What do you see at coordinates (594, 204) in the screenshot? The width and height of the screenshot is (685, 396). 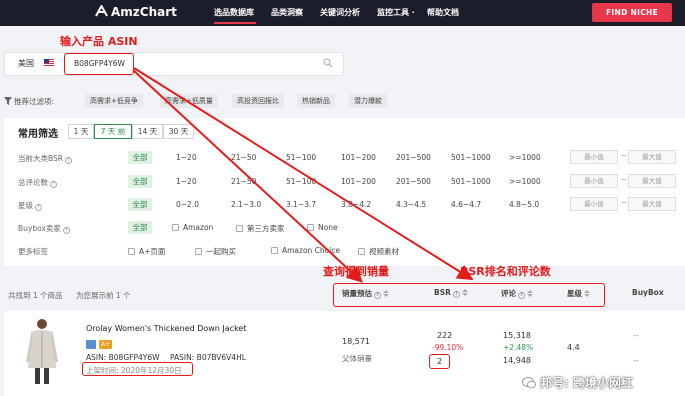 I see `rating-min-input: 最小值` at bounding box center [594, 204].